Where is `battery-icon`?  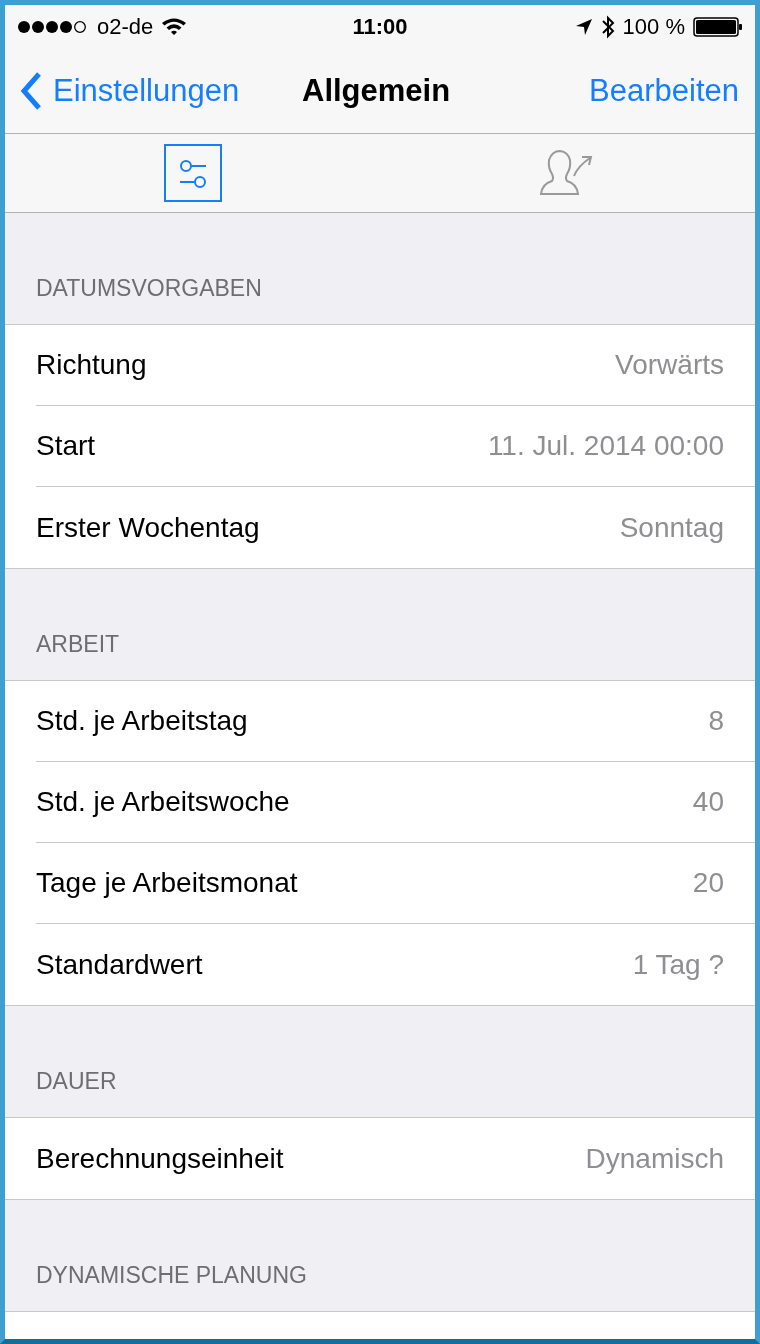 battery-icon is located at coordinates (718, 26).